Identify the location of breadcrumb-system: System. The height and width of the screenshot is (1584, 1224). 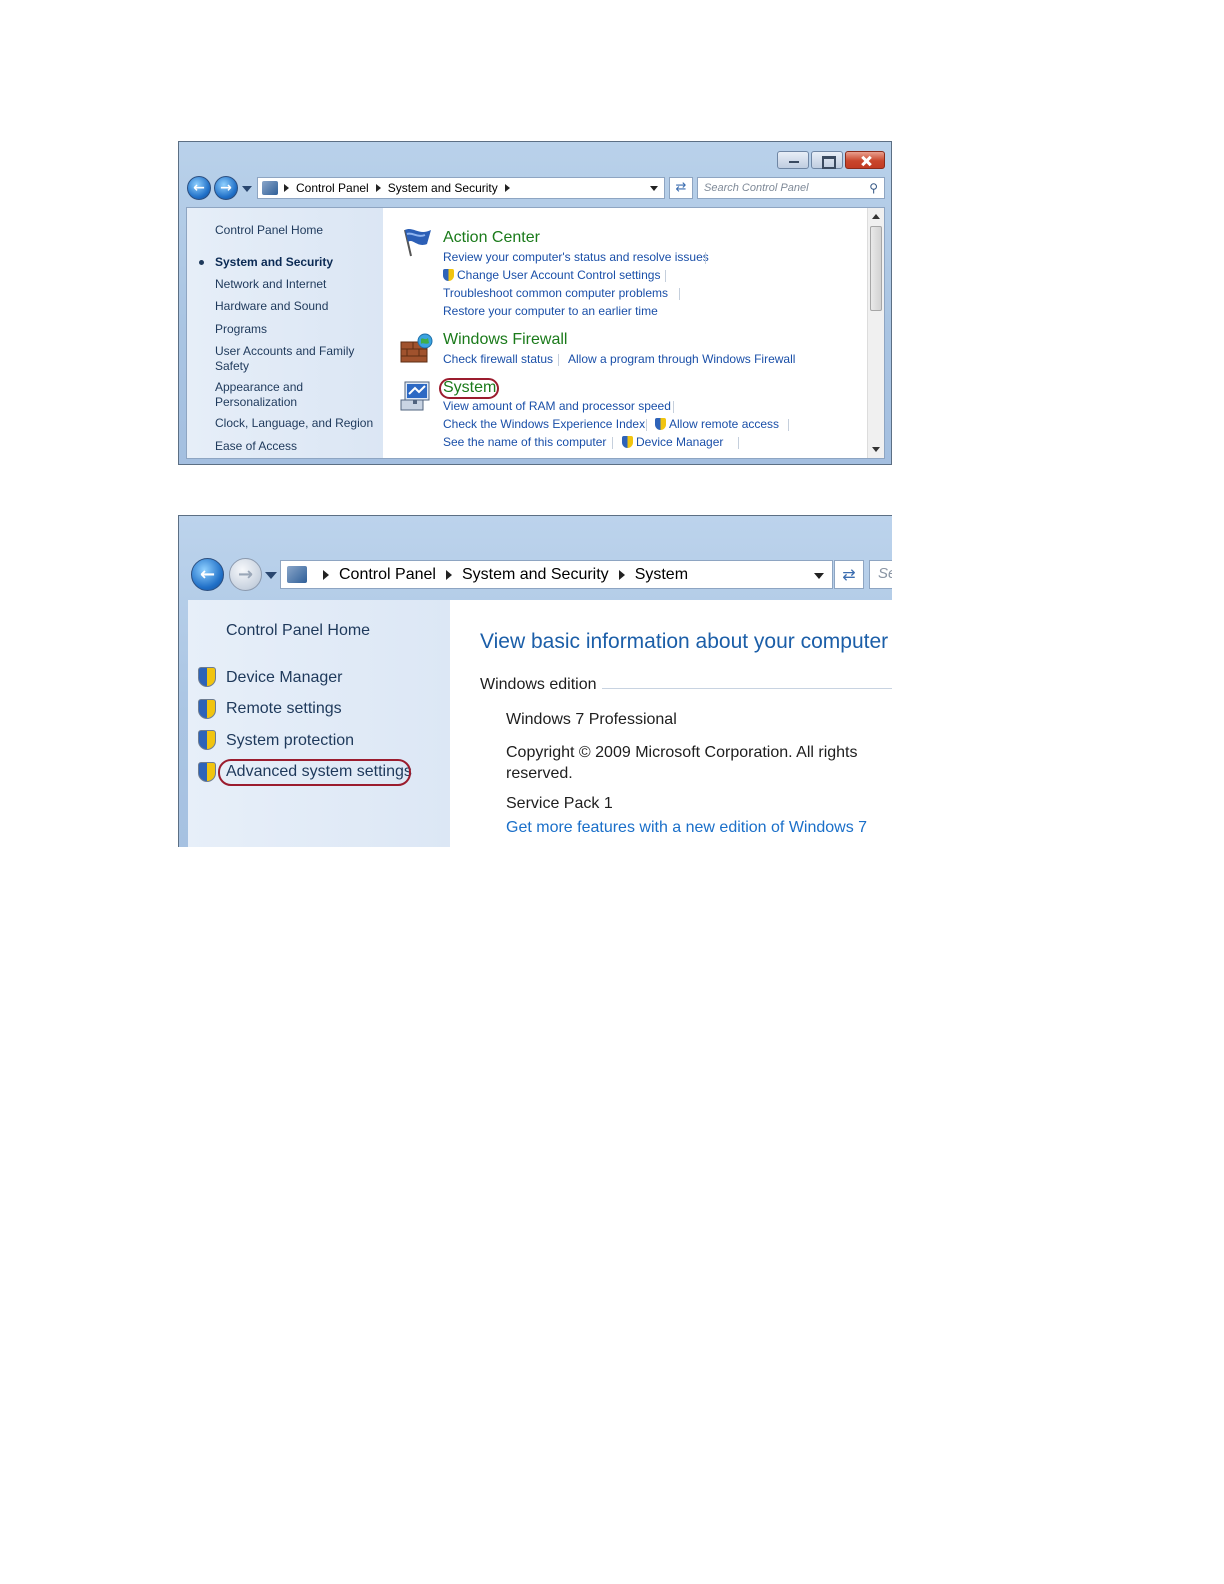
(661, 575).